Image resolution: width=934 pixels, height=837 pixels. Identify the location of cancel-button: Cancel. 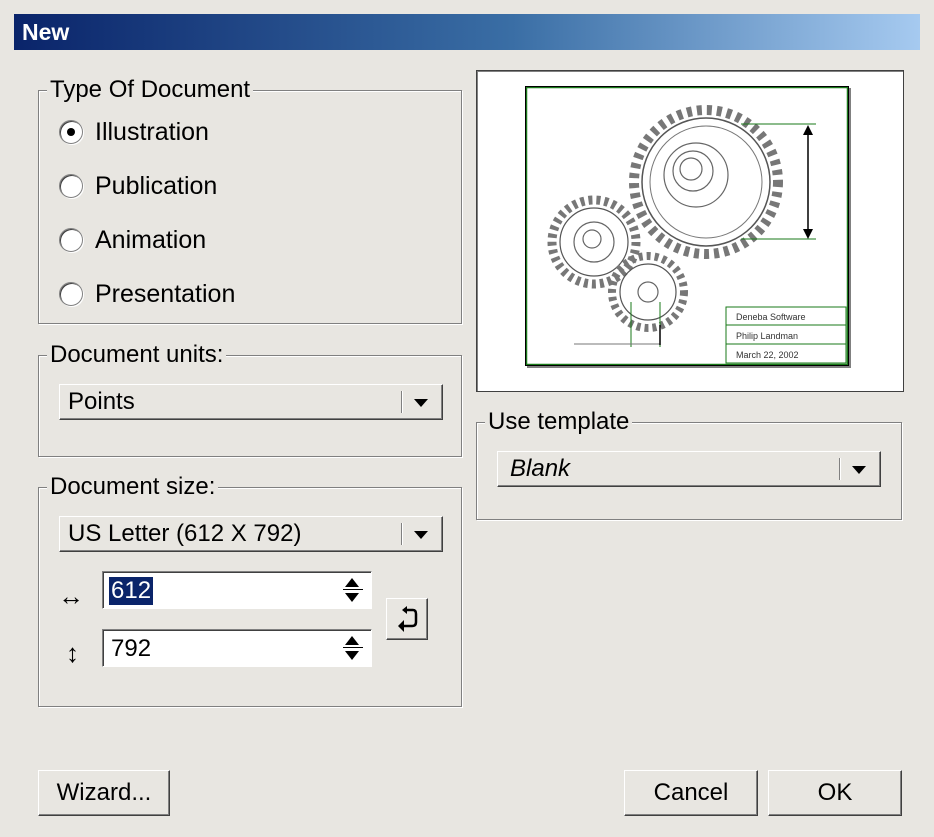
(691, 793).